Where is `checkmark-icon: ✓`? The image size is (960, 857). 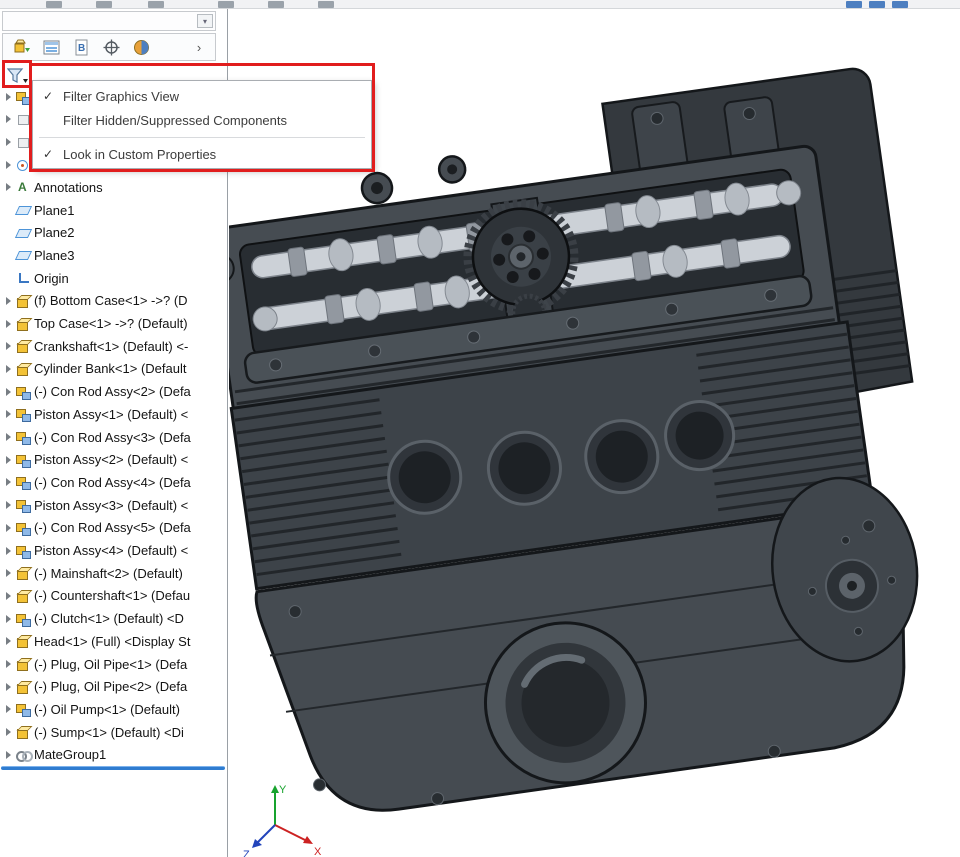
checkmark-icon: ✓ is located at coordinates (48, 154).